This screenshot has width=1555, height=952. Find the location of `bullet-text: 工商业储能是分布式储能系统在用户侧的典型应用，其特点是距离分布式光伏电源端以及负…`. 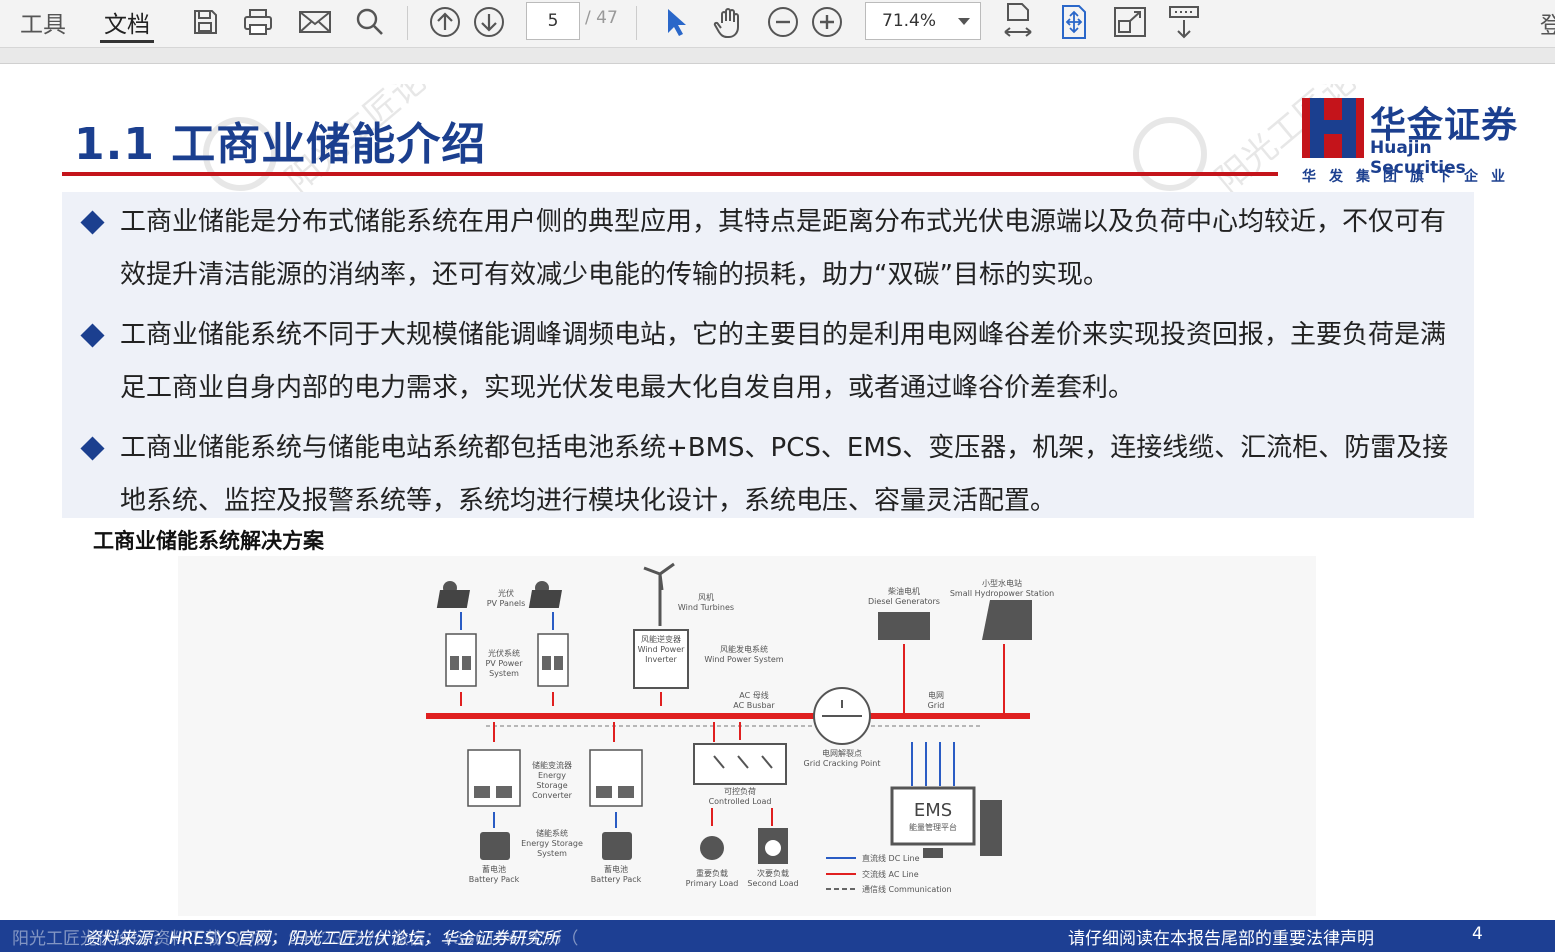

bullet-text: 工商业储能是分布式储能系统在用户侧的典型应用，其特点是距离分布式光伏电源端以及负… is located at coordinates (783, 248).